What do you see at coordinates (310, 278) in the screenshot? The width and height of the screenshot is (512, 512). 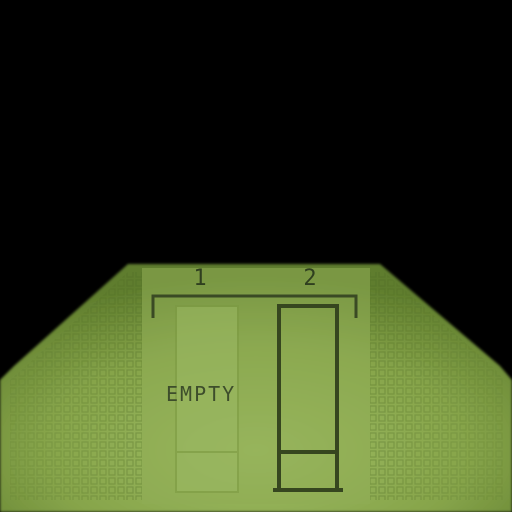 I see `slot-2-number: 2` at bounding box center [310, 278].